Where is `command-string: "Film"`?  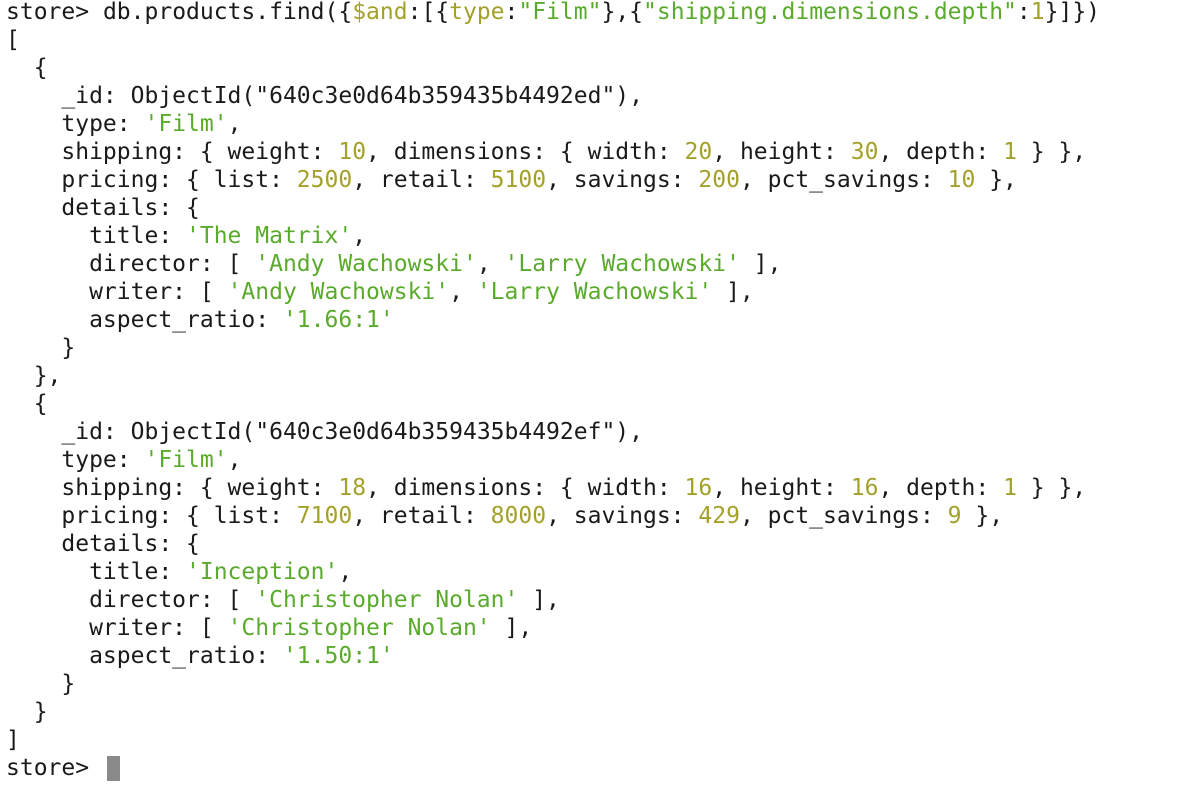
command-string: "Film" is located at coordinates (560, 12).